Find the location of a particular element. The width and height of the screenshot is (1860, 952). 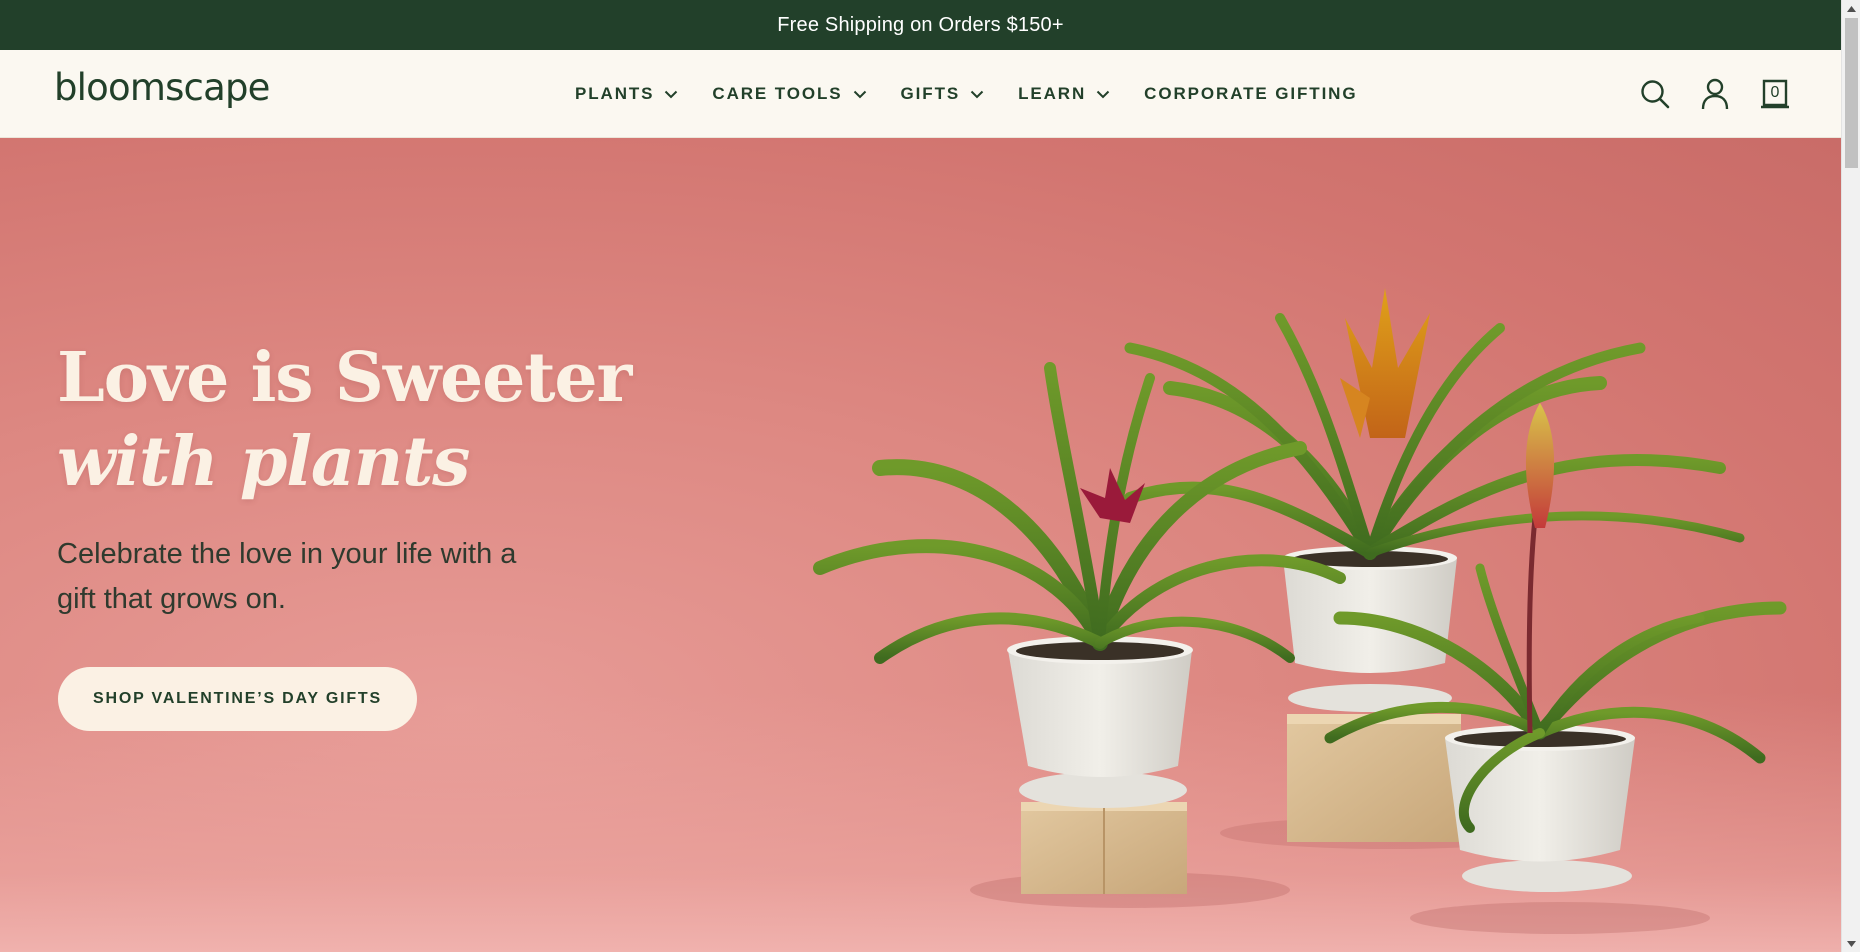

triangle-down-icon is located at coordinates (1851, 943).